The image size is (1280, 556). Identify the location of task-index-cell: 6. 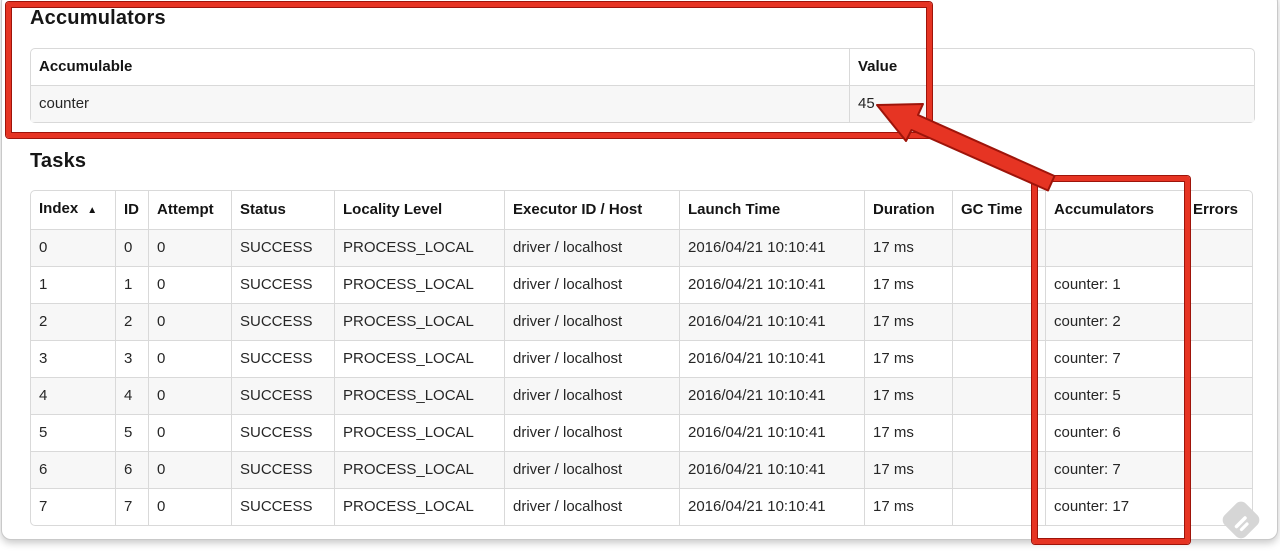
(73, 469).